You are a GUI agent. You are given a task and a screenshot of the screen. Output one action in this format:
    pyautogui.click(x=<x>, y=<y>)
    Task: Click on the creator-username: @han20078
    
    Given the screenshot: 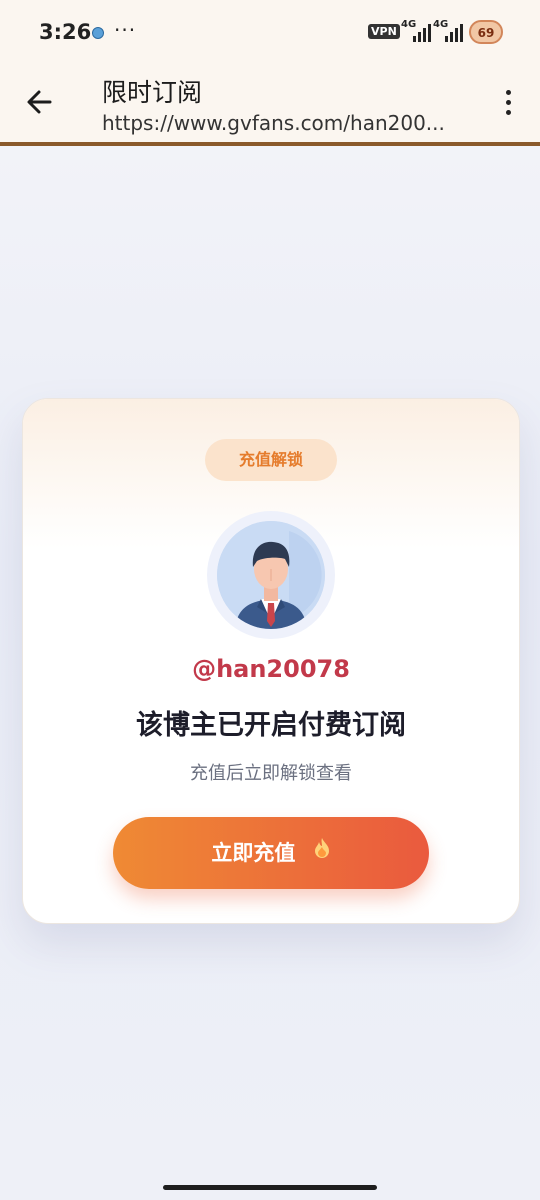 What is the action you would take?
    pyautogui.click(x=271, y=669)
    